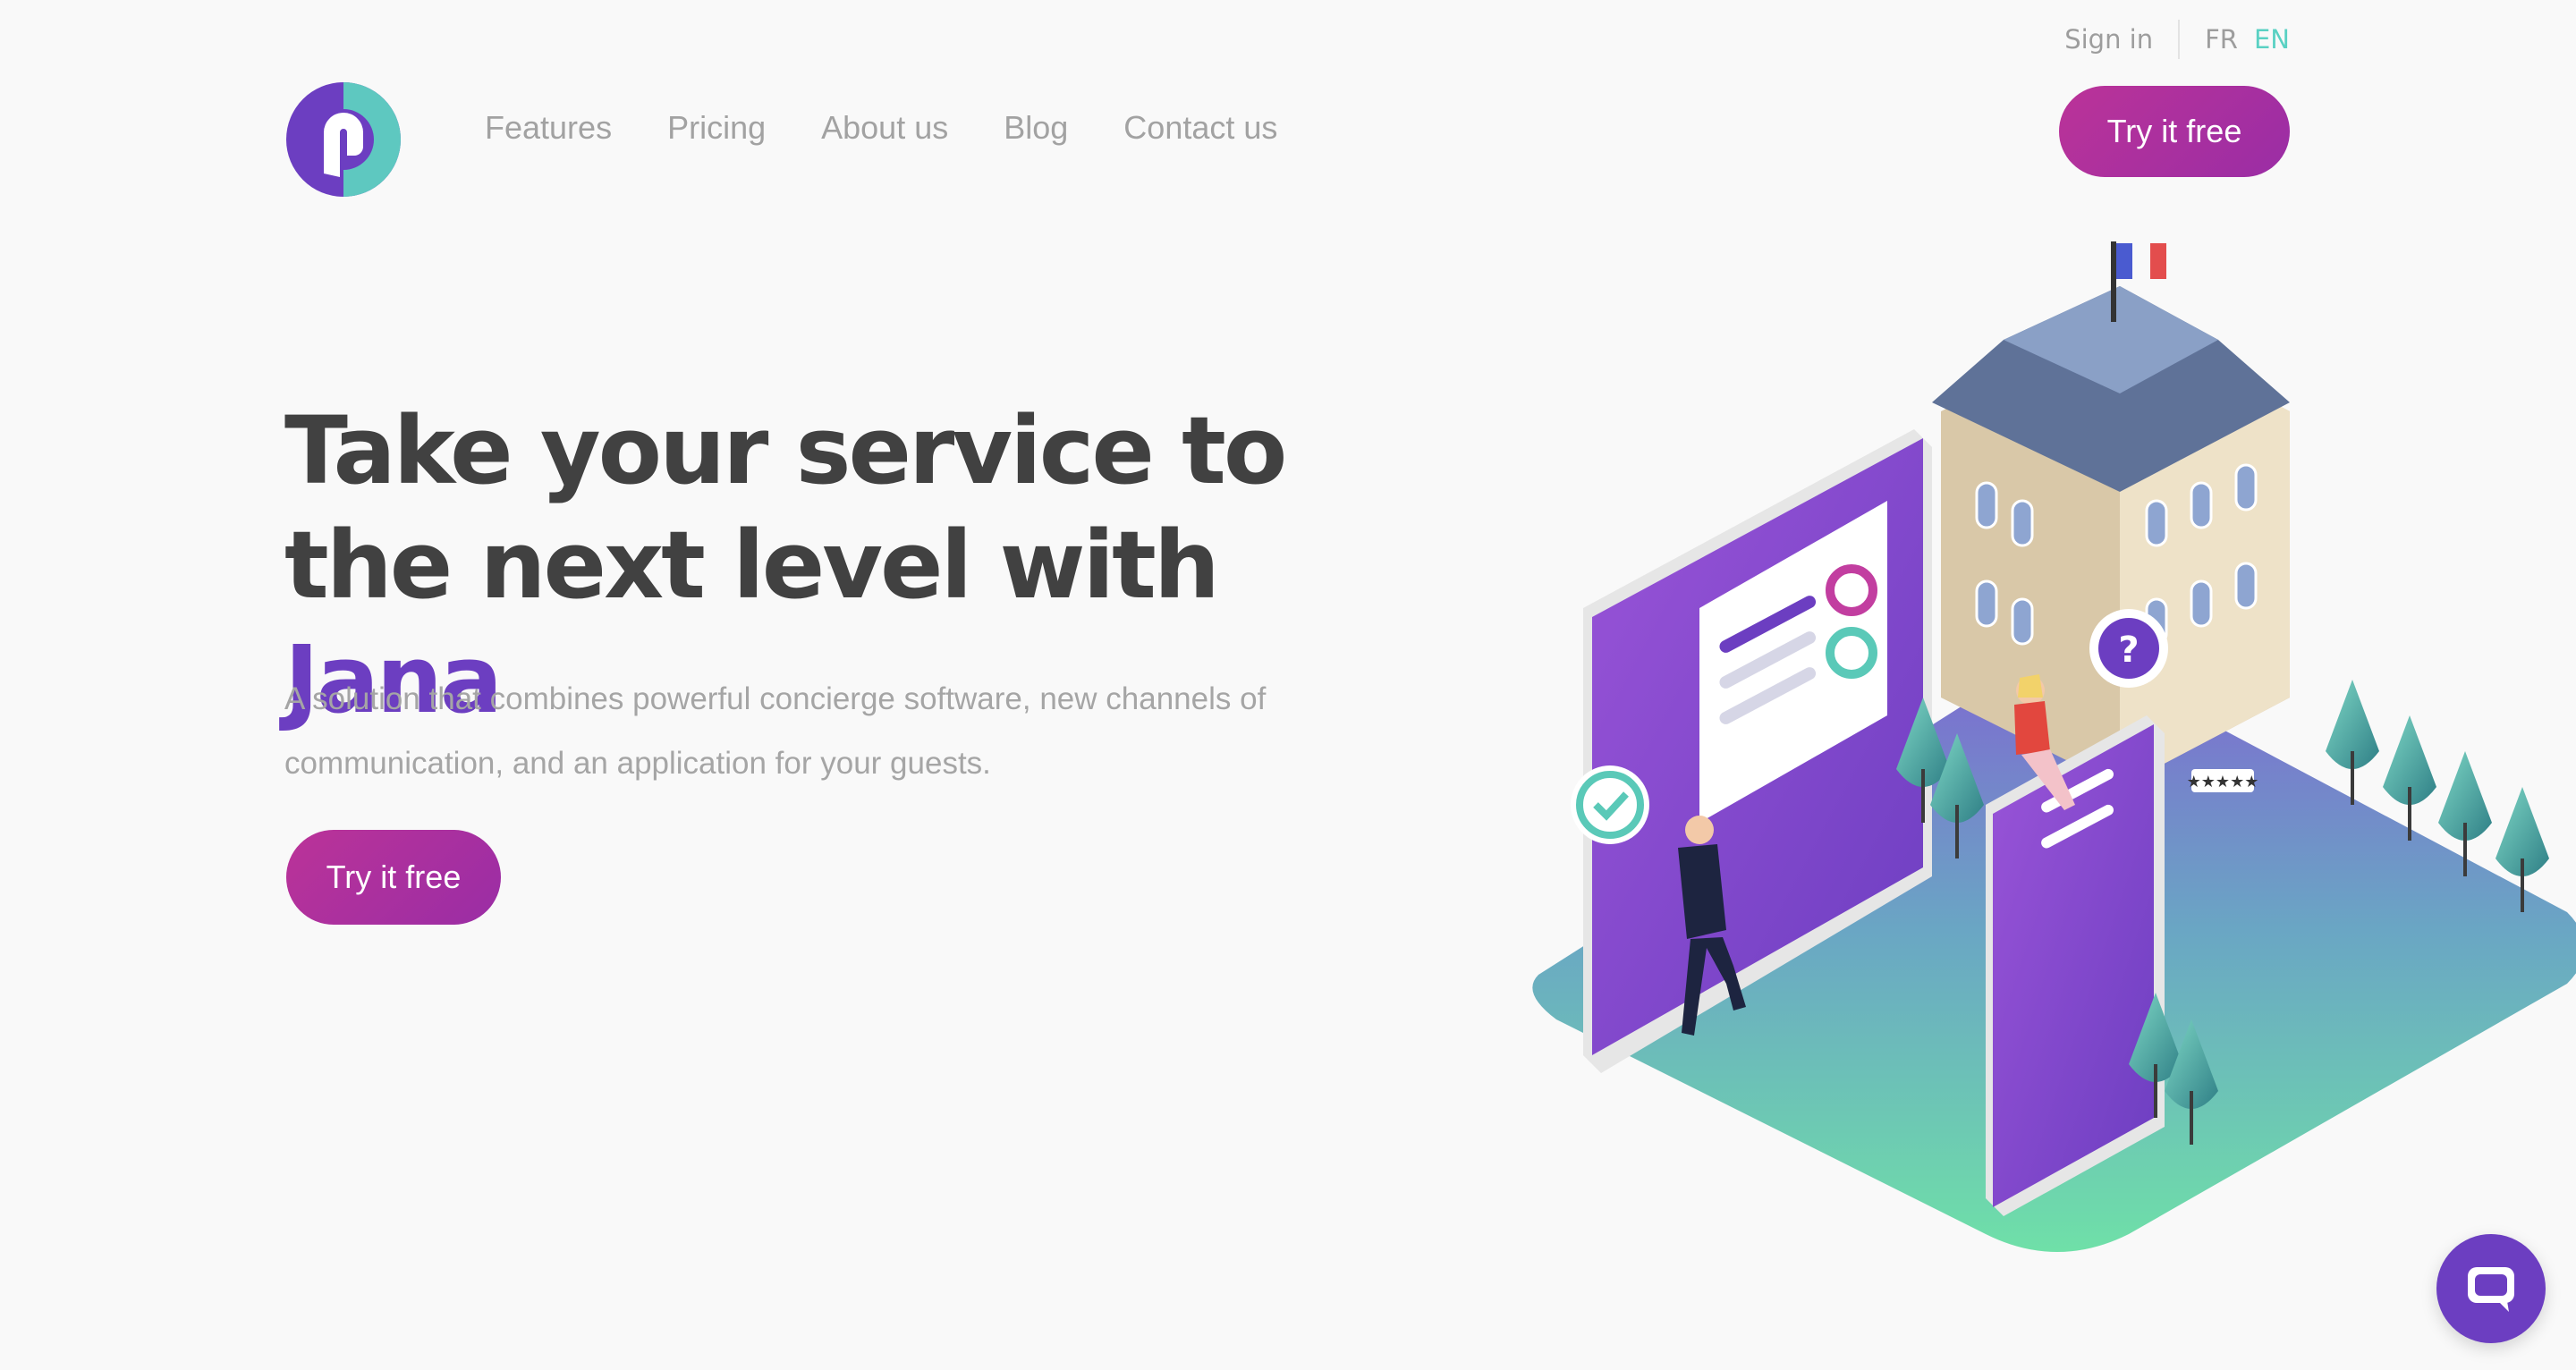 The image size is (2576, 1370). Describe the element at coordinates (548, 128) in the screenshot. I see `nav-features: Features` at that location.